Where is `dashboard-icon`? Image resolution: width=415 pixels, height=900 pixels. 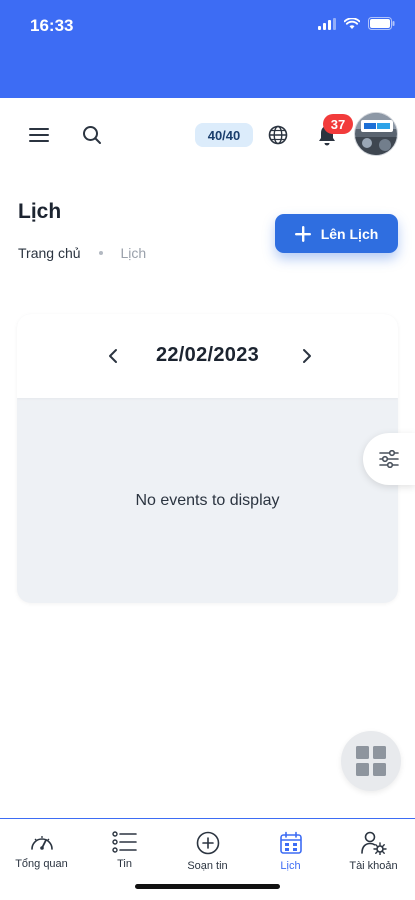
dashboard-icon is located at coordinates (41, 843).